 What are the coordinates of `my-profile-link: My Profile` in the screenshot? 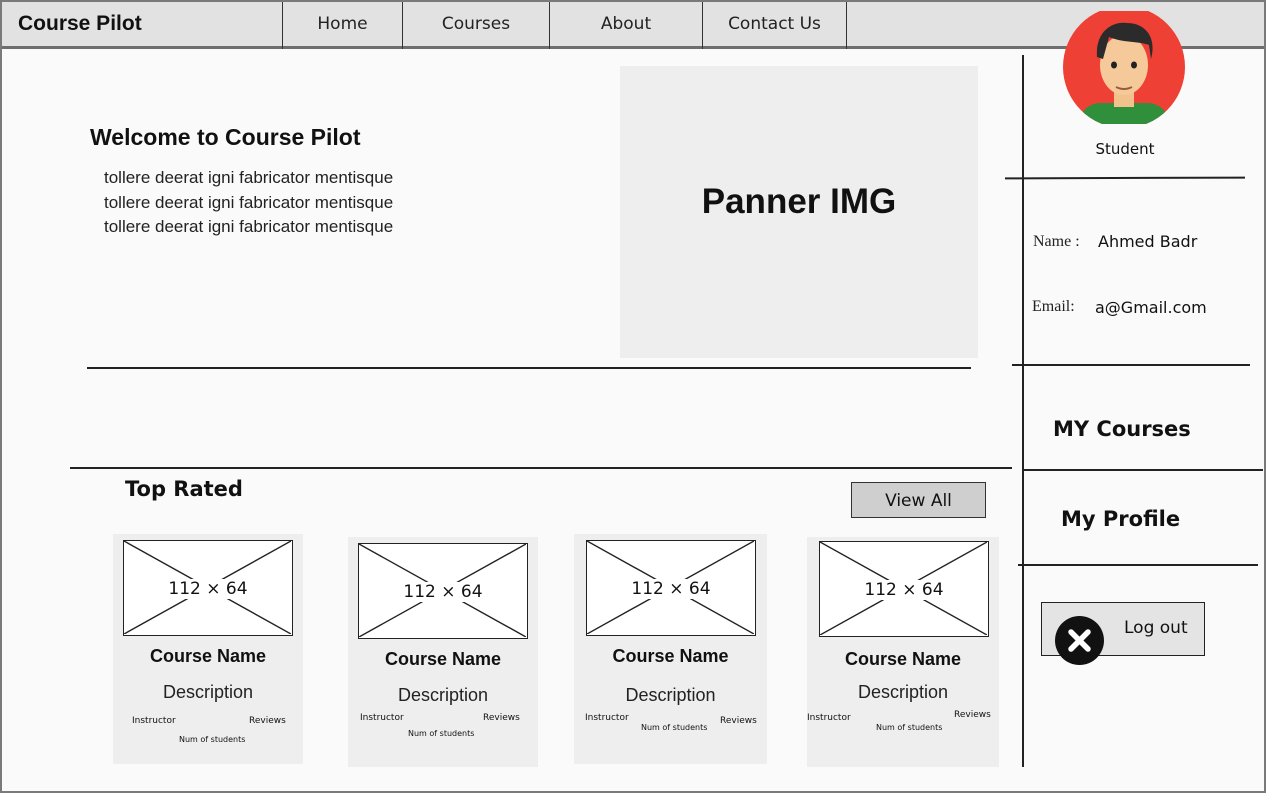 It's located at (1120, 519).